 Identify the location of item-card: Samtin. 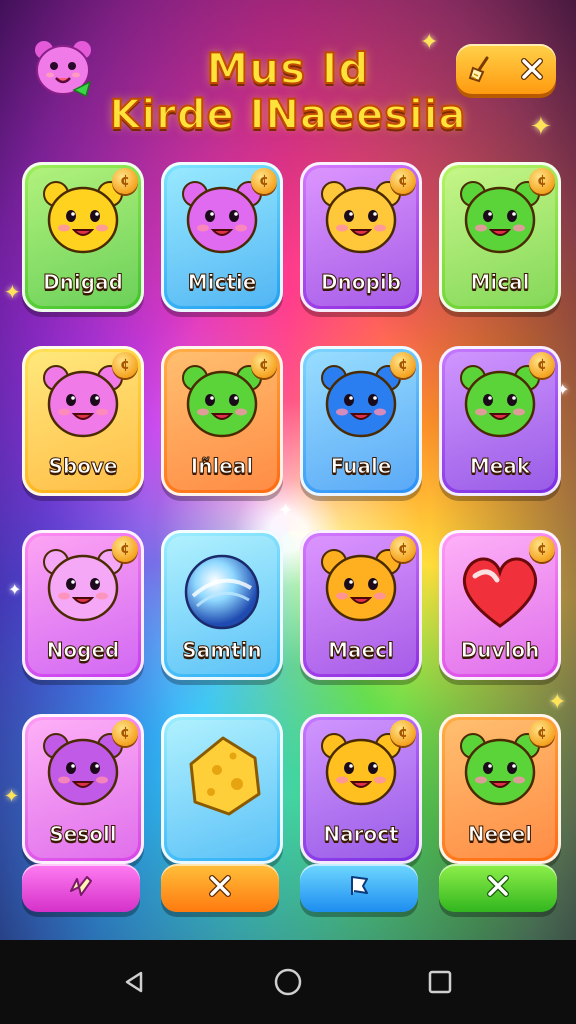
(222, 605).